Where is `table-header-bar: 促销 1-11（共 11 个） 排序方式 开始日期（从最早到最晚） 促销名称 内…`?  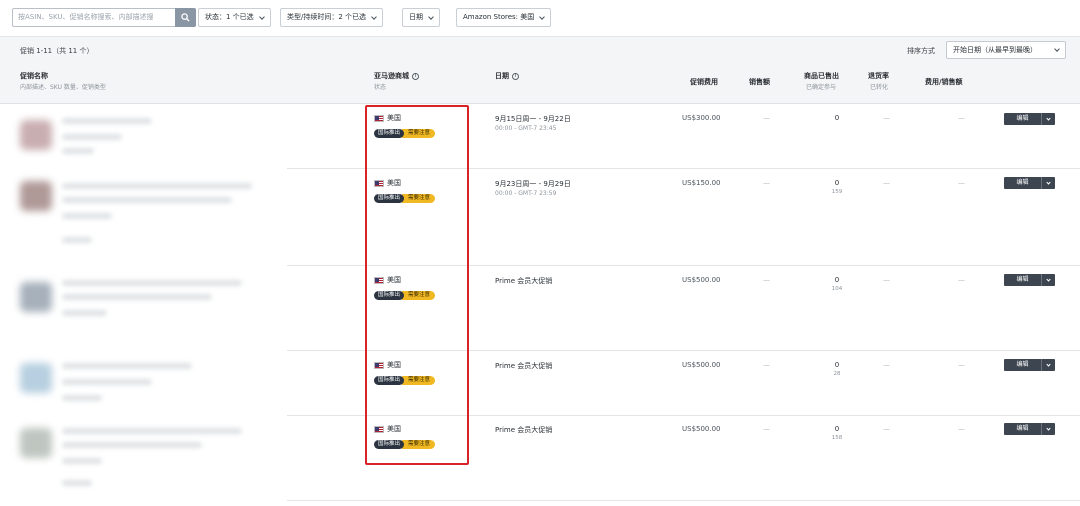
table-header-bar: 促销 1-11（共 11 个） 排序方式 开始日期（从最早到最晚） 促销名称 内… is located at coordinates (540, 70).